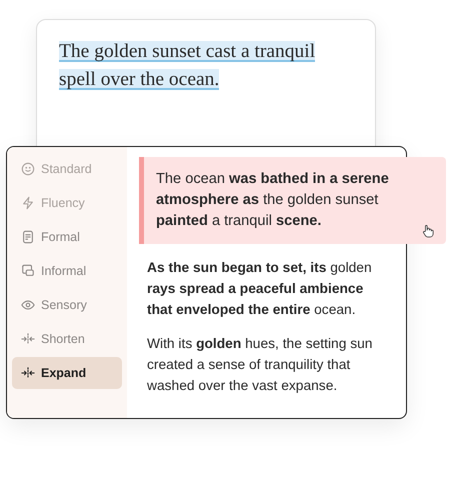 This screenshot has height=481, width=470. I want to click on document-icon, so click(28, 237).